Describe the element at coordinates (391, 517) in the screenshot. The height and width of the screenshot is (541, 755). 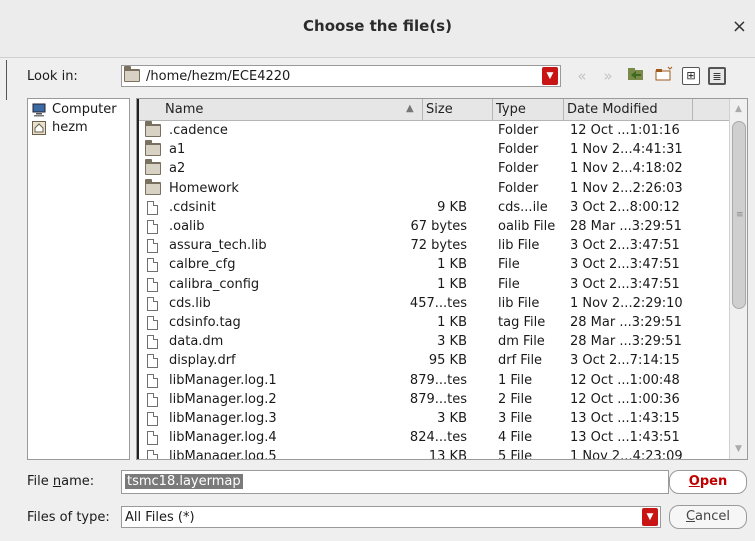
I see `files-of-type-combo: All Files (*) ▼` at that location.